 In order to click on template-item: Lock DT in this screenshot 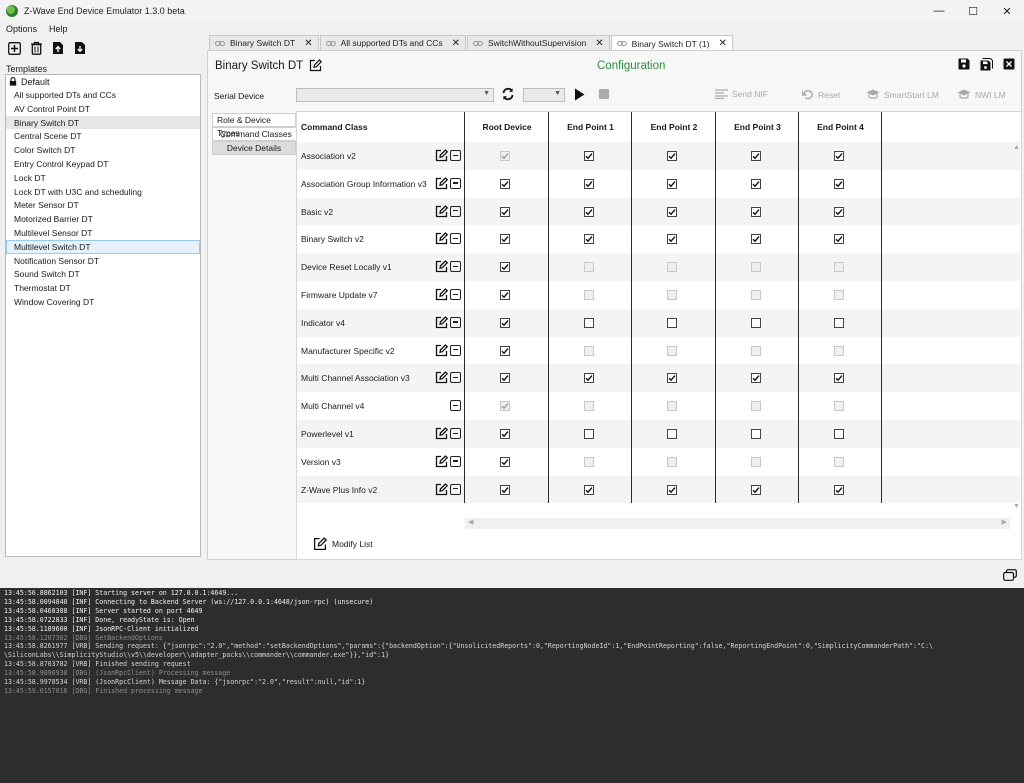, I will do `click(103, 178)`.